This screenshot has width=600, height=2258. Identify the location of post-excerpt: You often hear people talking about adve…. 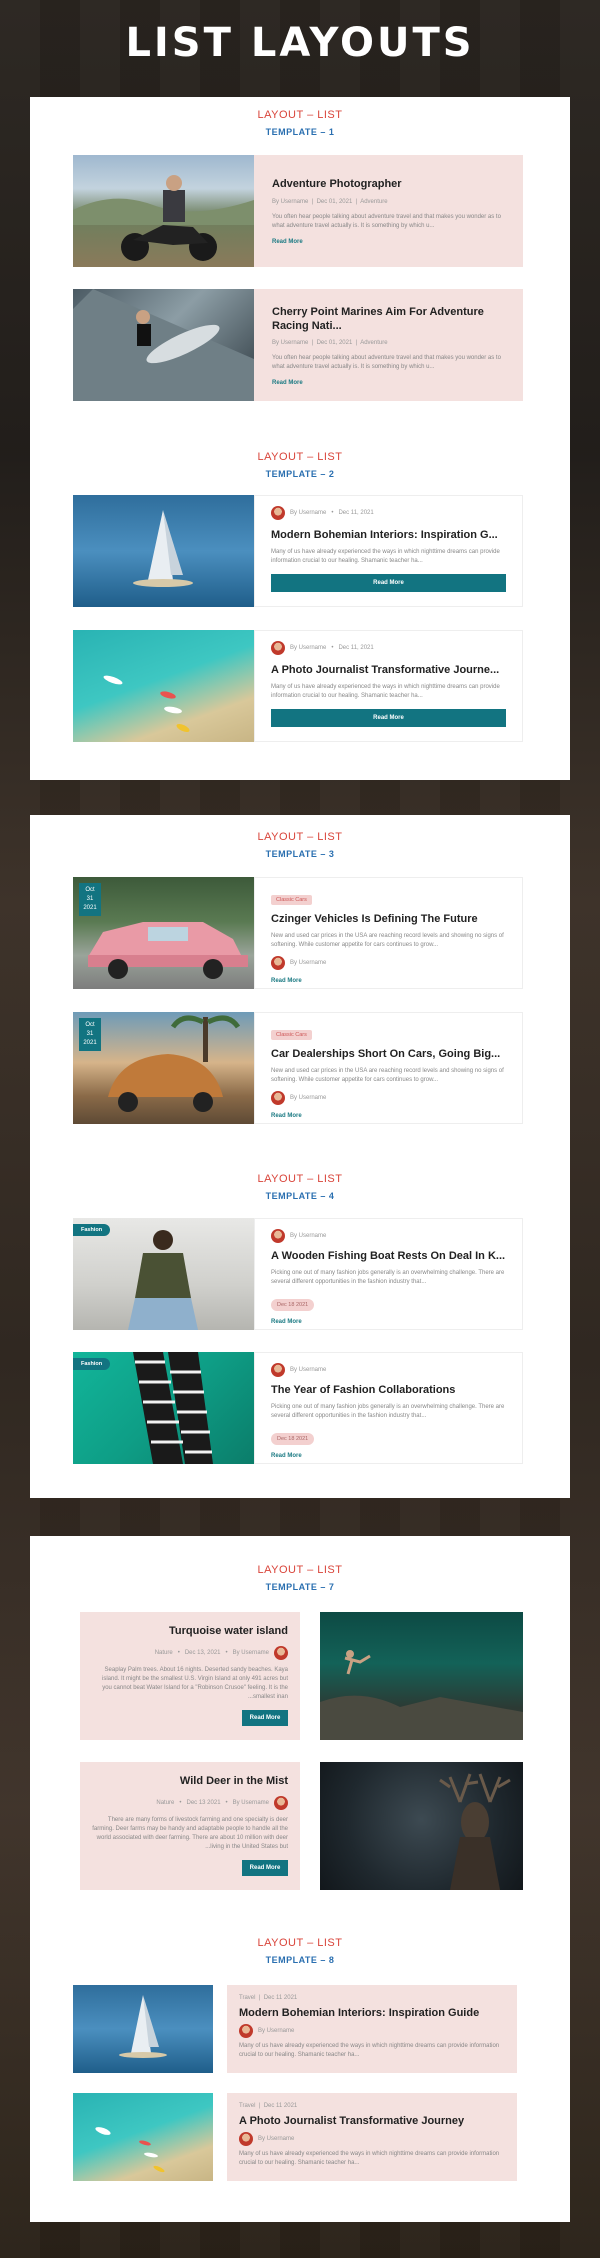
(386, 222).